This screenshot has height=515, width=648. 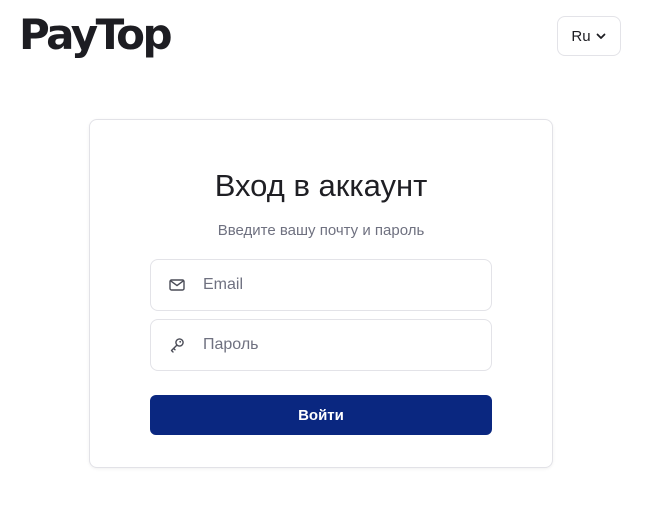 I want to click on password-field-container, so click(x=321, y=345).